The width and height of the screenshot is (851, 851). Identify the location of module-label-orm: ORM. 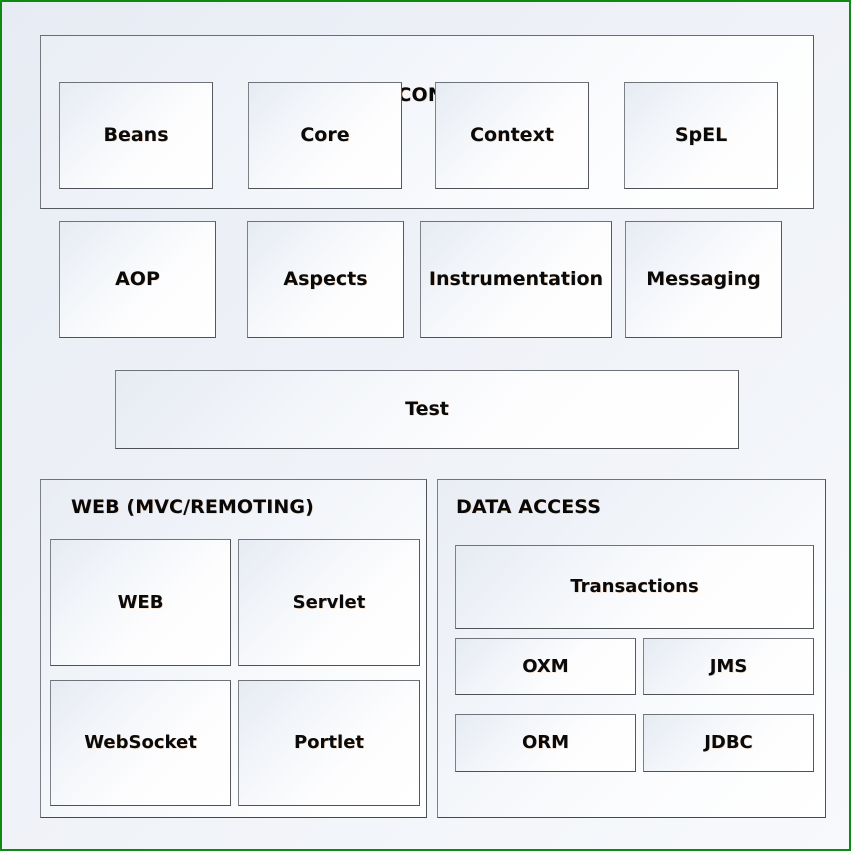
(545, 742).